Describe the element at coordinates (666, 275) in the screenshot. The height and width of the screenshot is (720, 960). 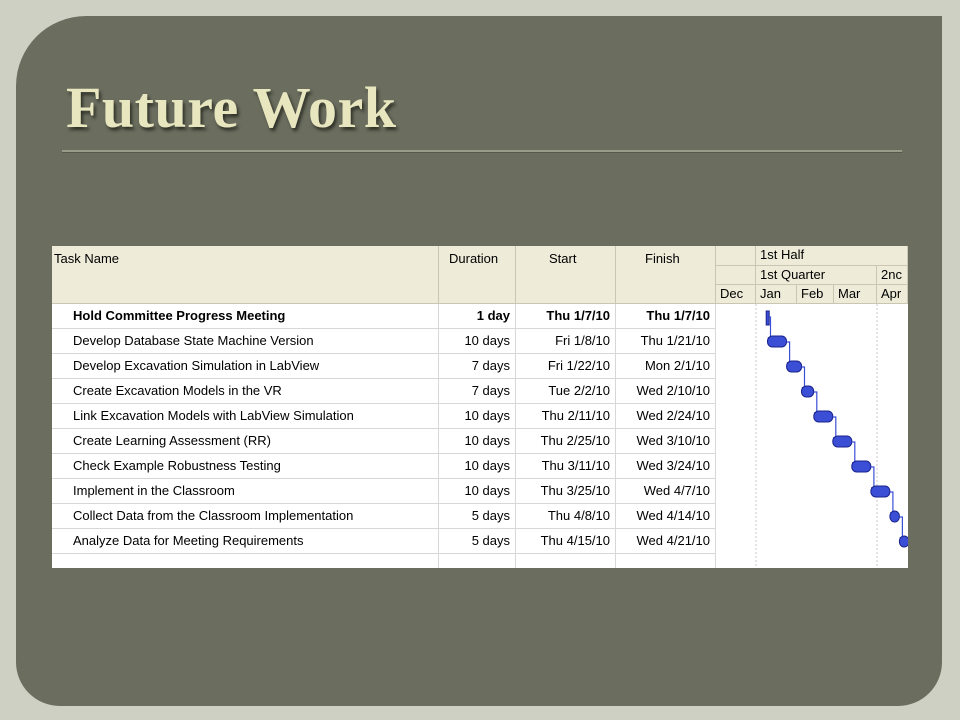
I see `header-finish: Finish` at that location.